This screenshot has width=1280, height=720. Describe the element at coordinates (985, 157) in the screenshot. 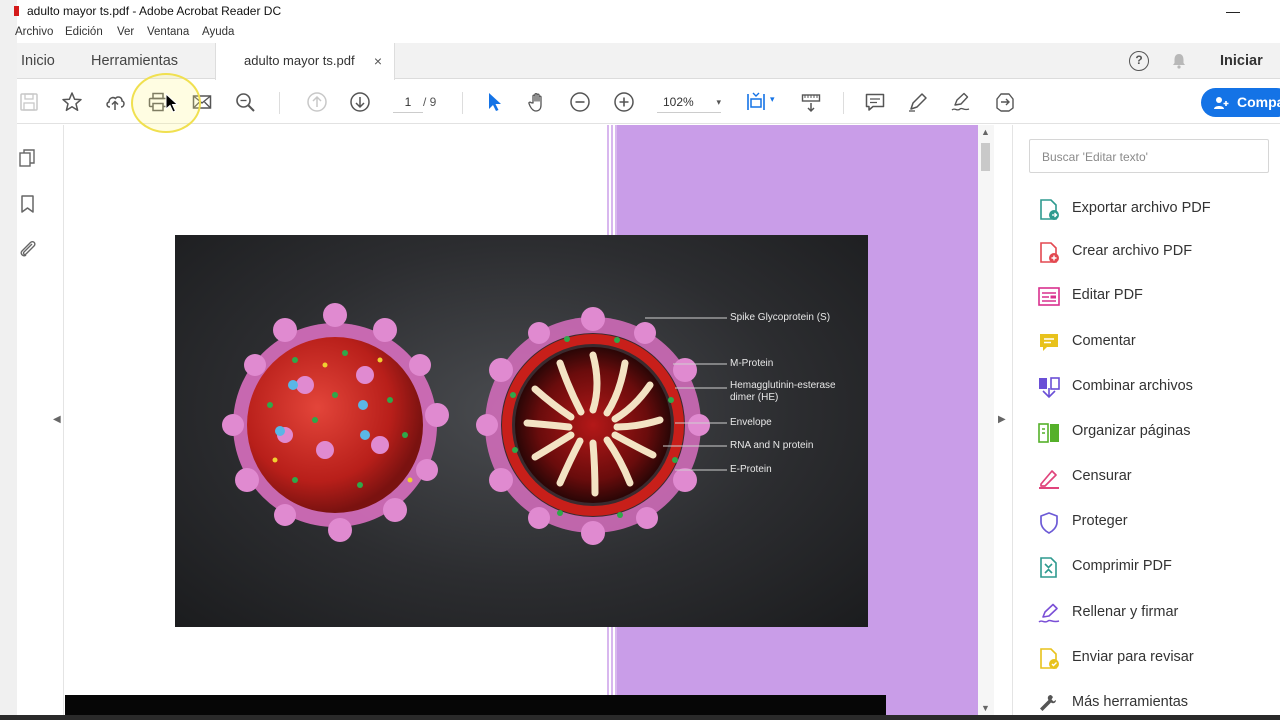

I see `scrollbar-thumb` at that location.